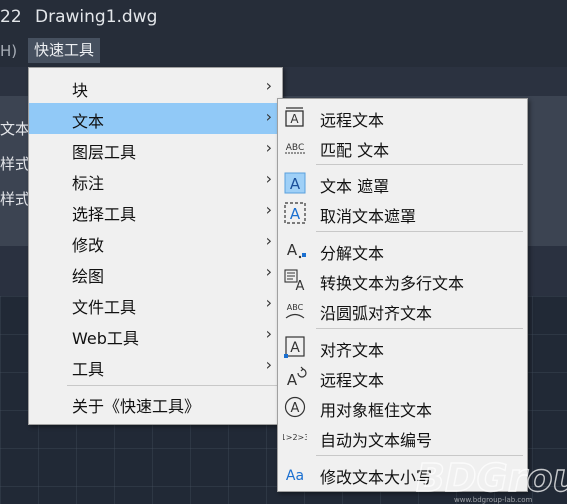 This screenshot has width=567, height=504. Describe the element at coordinates (493, 500) in the screenshot. I see `watermark-url: www.bdgroup-lab.com` at that location.